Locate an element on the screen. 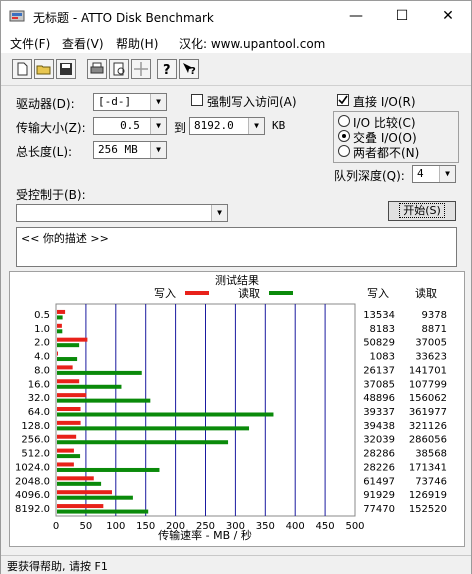 The width and height of the screenshot is (472, 574). radio-selected-dot is located at coordinates (344, 136).